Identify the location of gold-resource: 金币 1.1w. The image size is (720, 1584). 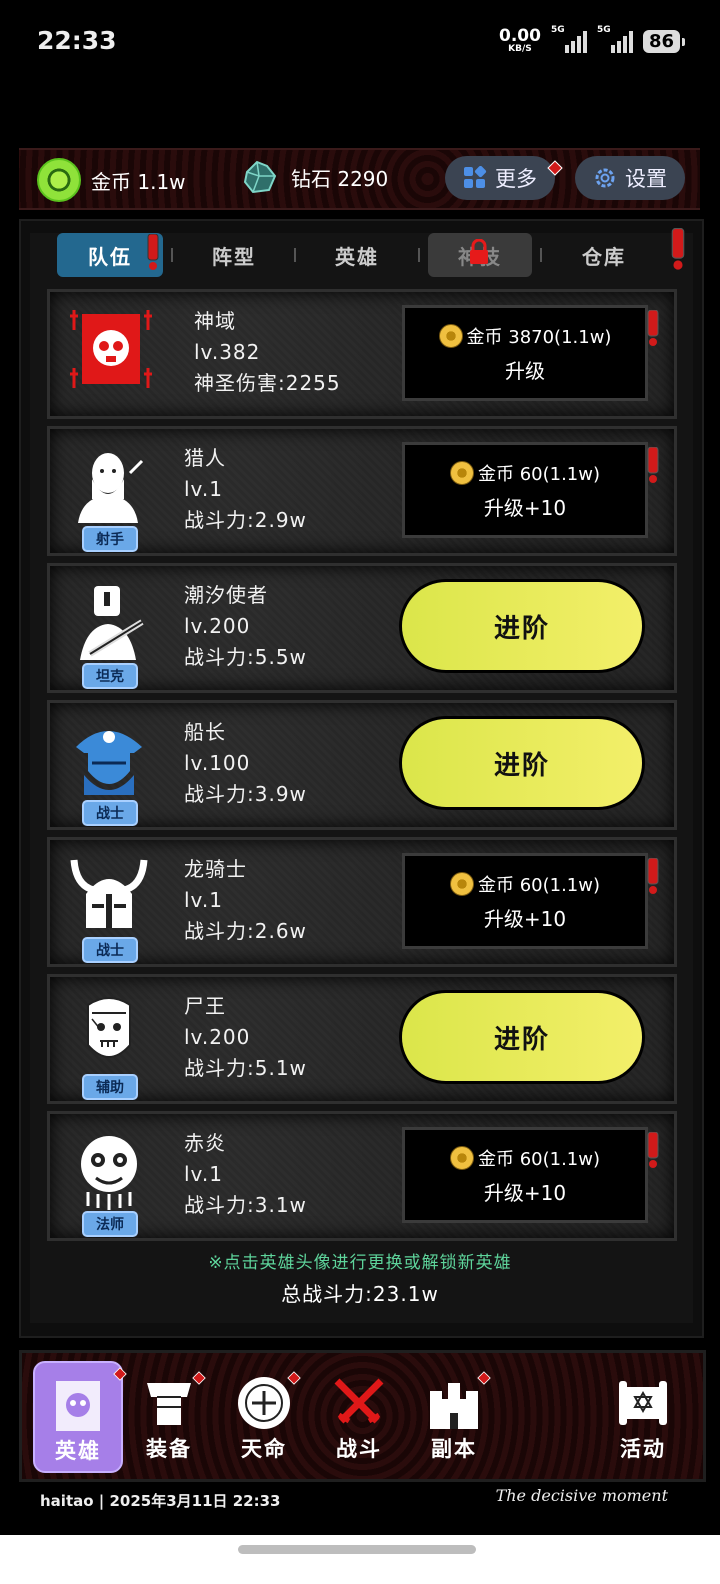
(111, 180).